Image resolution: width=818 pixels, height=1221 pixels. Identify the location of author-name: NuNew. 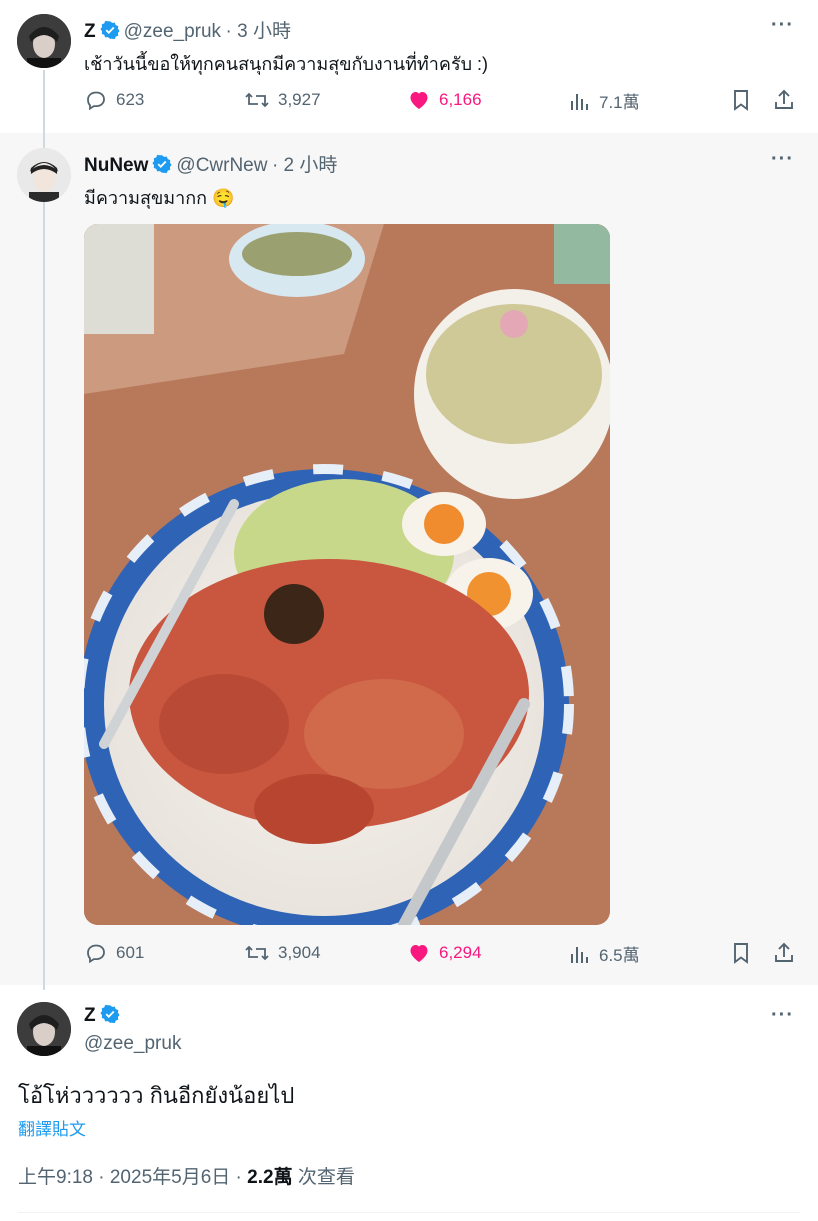
(116, 165).